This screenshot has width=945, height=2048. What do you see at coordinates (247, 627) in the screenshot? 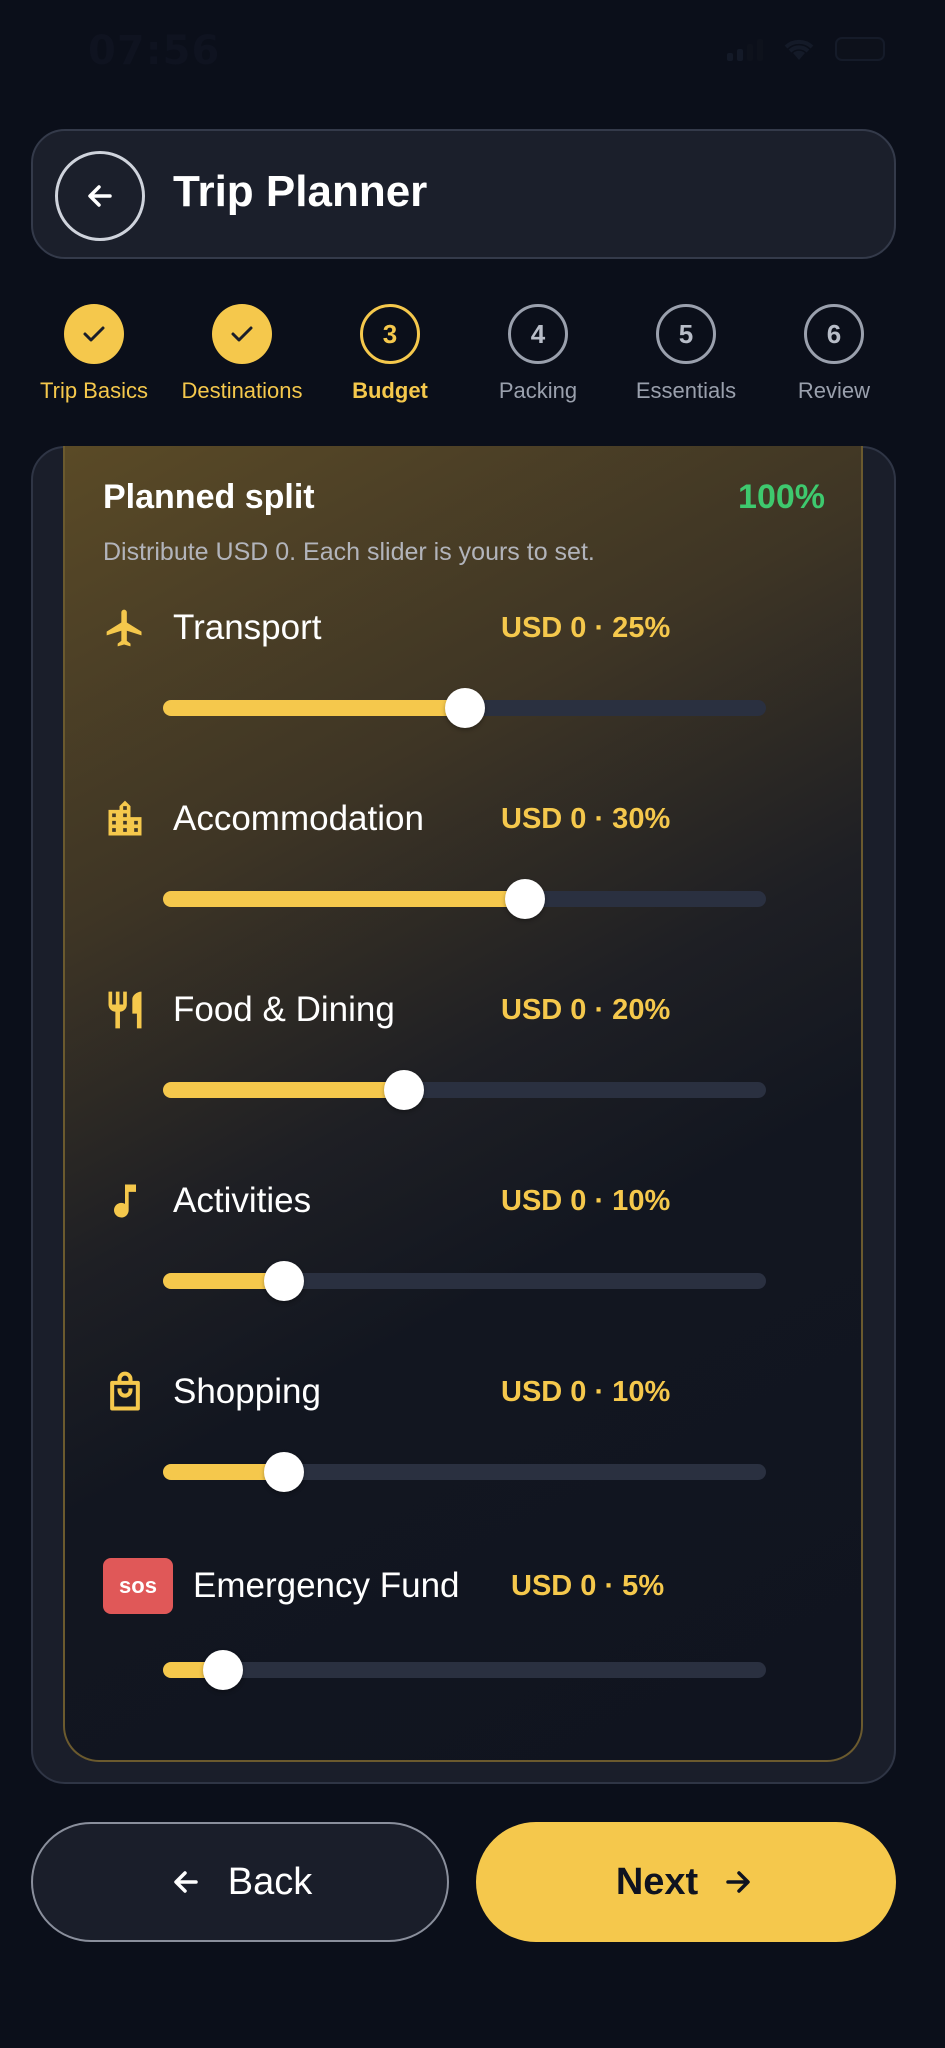
I see `category-name: Transport` at bounding box center [247, 627].